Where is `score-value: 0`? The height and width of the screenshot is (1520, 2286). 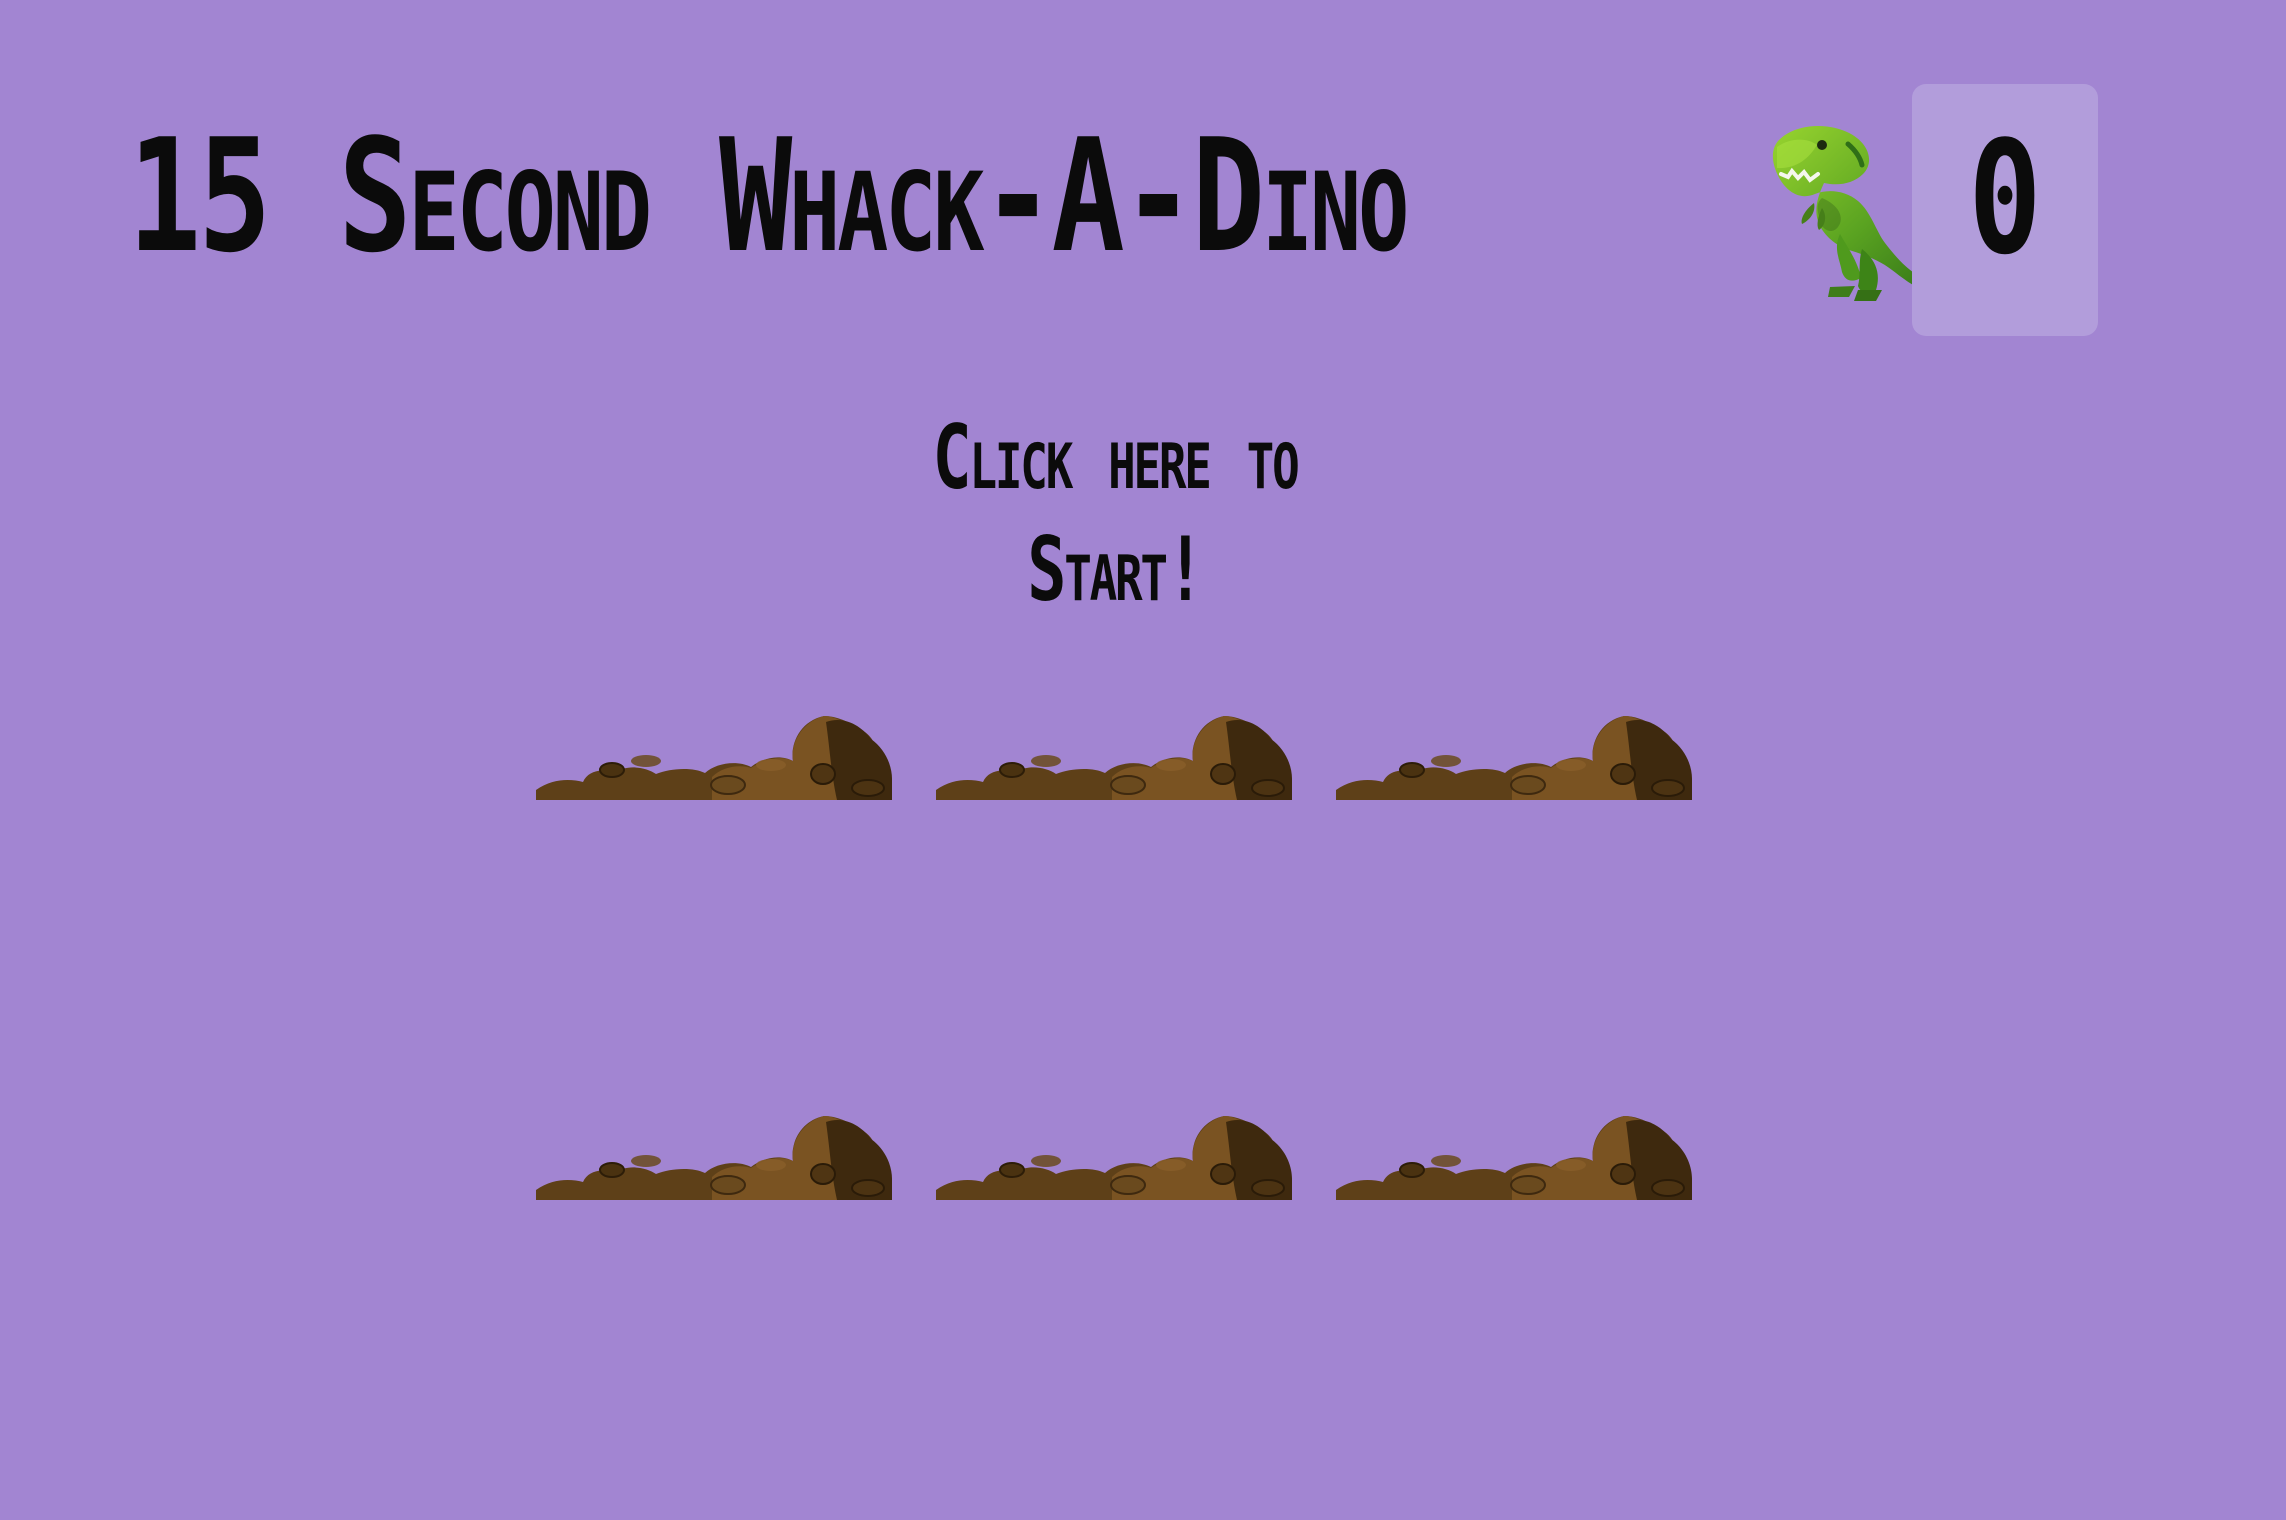
score-value: 0 is located at coordinates (2005, 198).